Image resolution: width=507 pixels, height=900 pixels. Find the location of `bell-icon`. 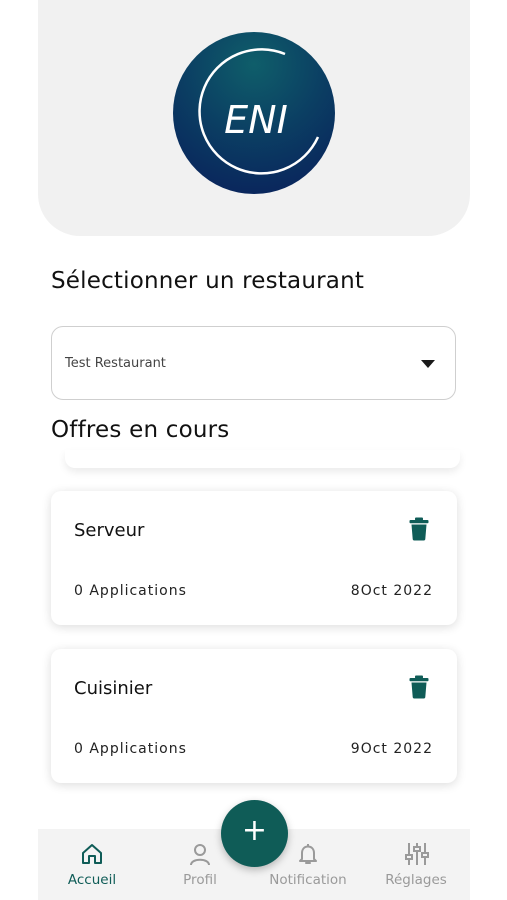

bell-icon is located at coordinates (308, 854).